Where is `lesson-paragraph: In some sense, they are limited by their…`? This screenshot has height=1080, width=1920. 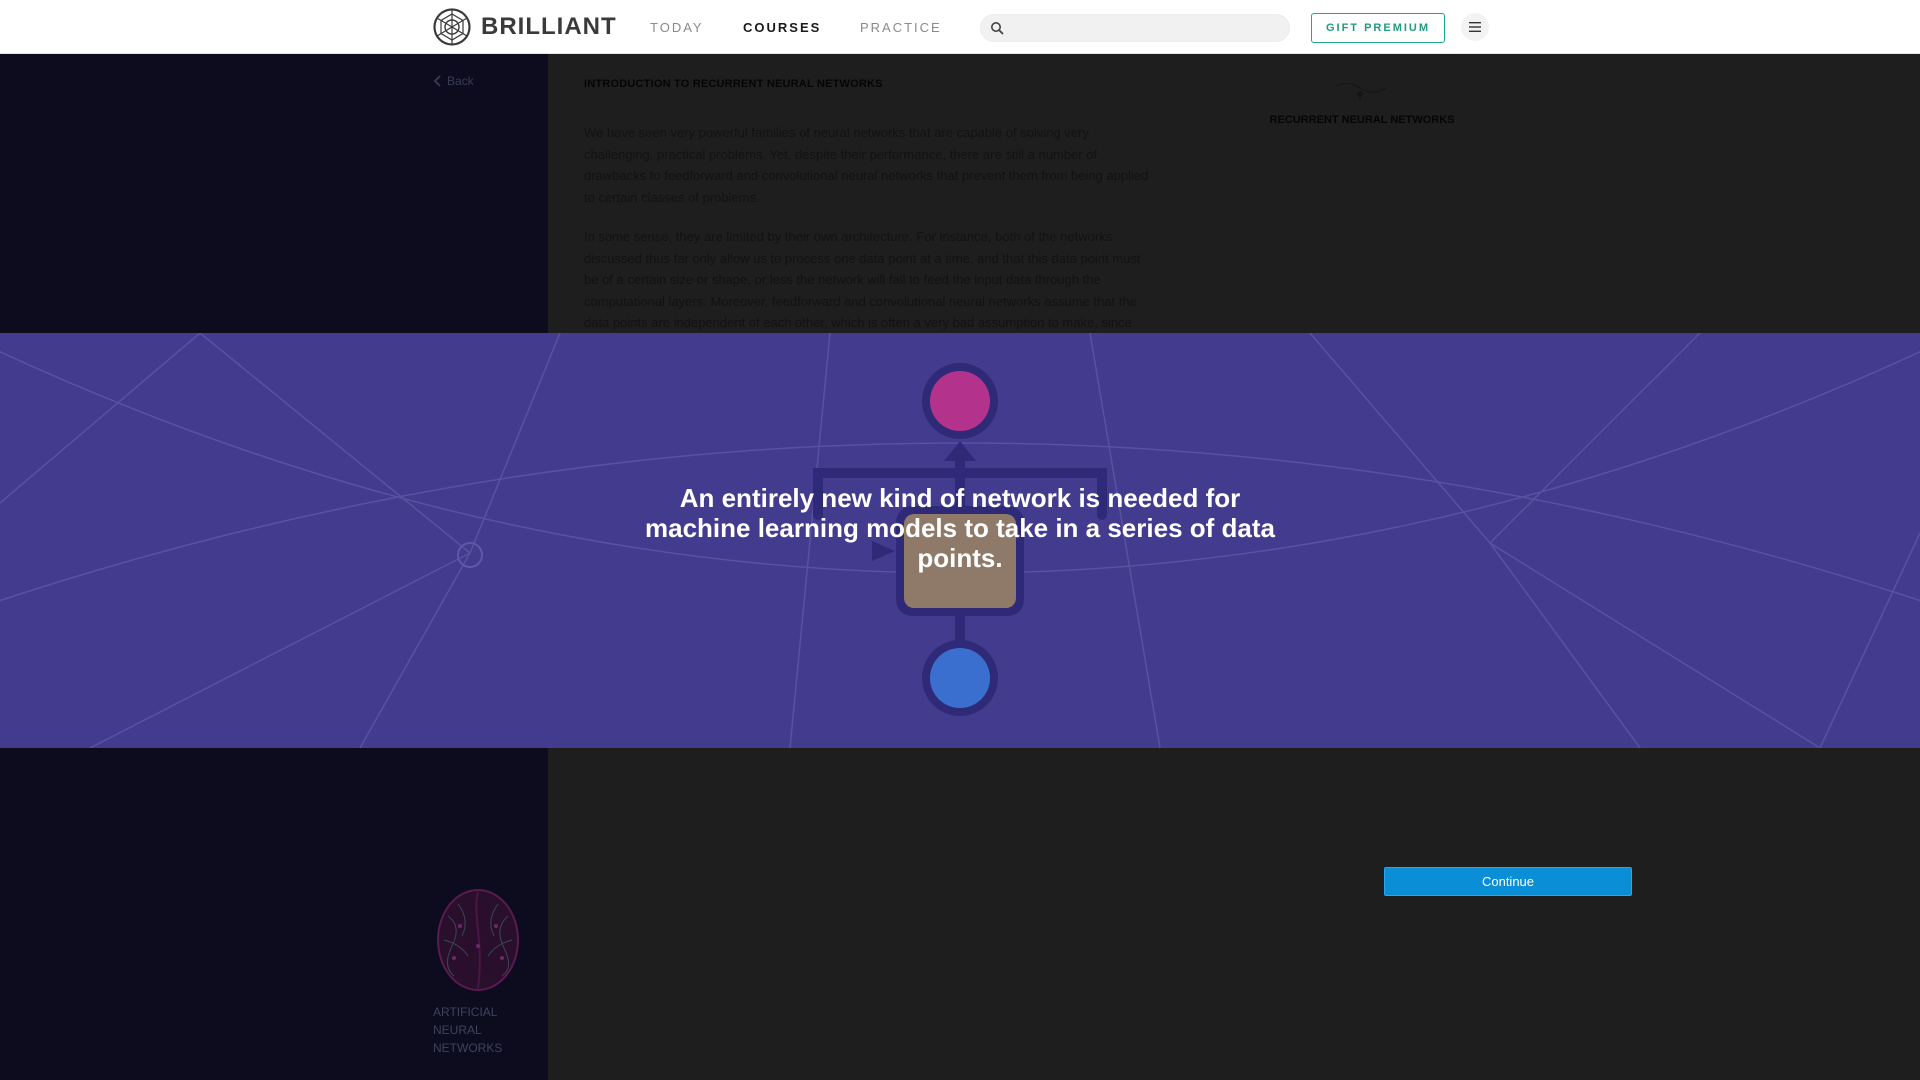
lesson-paragraph: In some sense, they are limited by their… is located at coordinates (862, 279).